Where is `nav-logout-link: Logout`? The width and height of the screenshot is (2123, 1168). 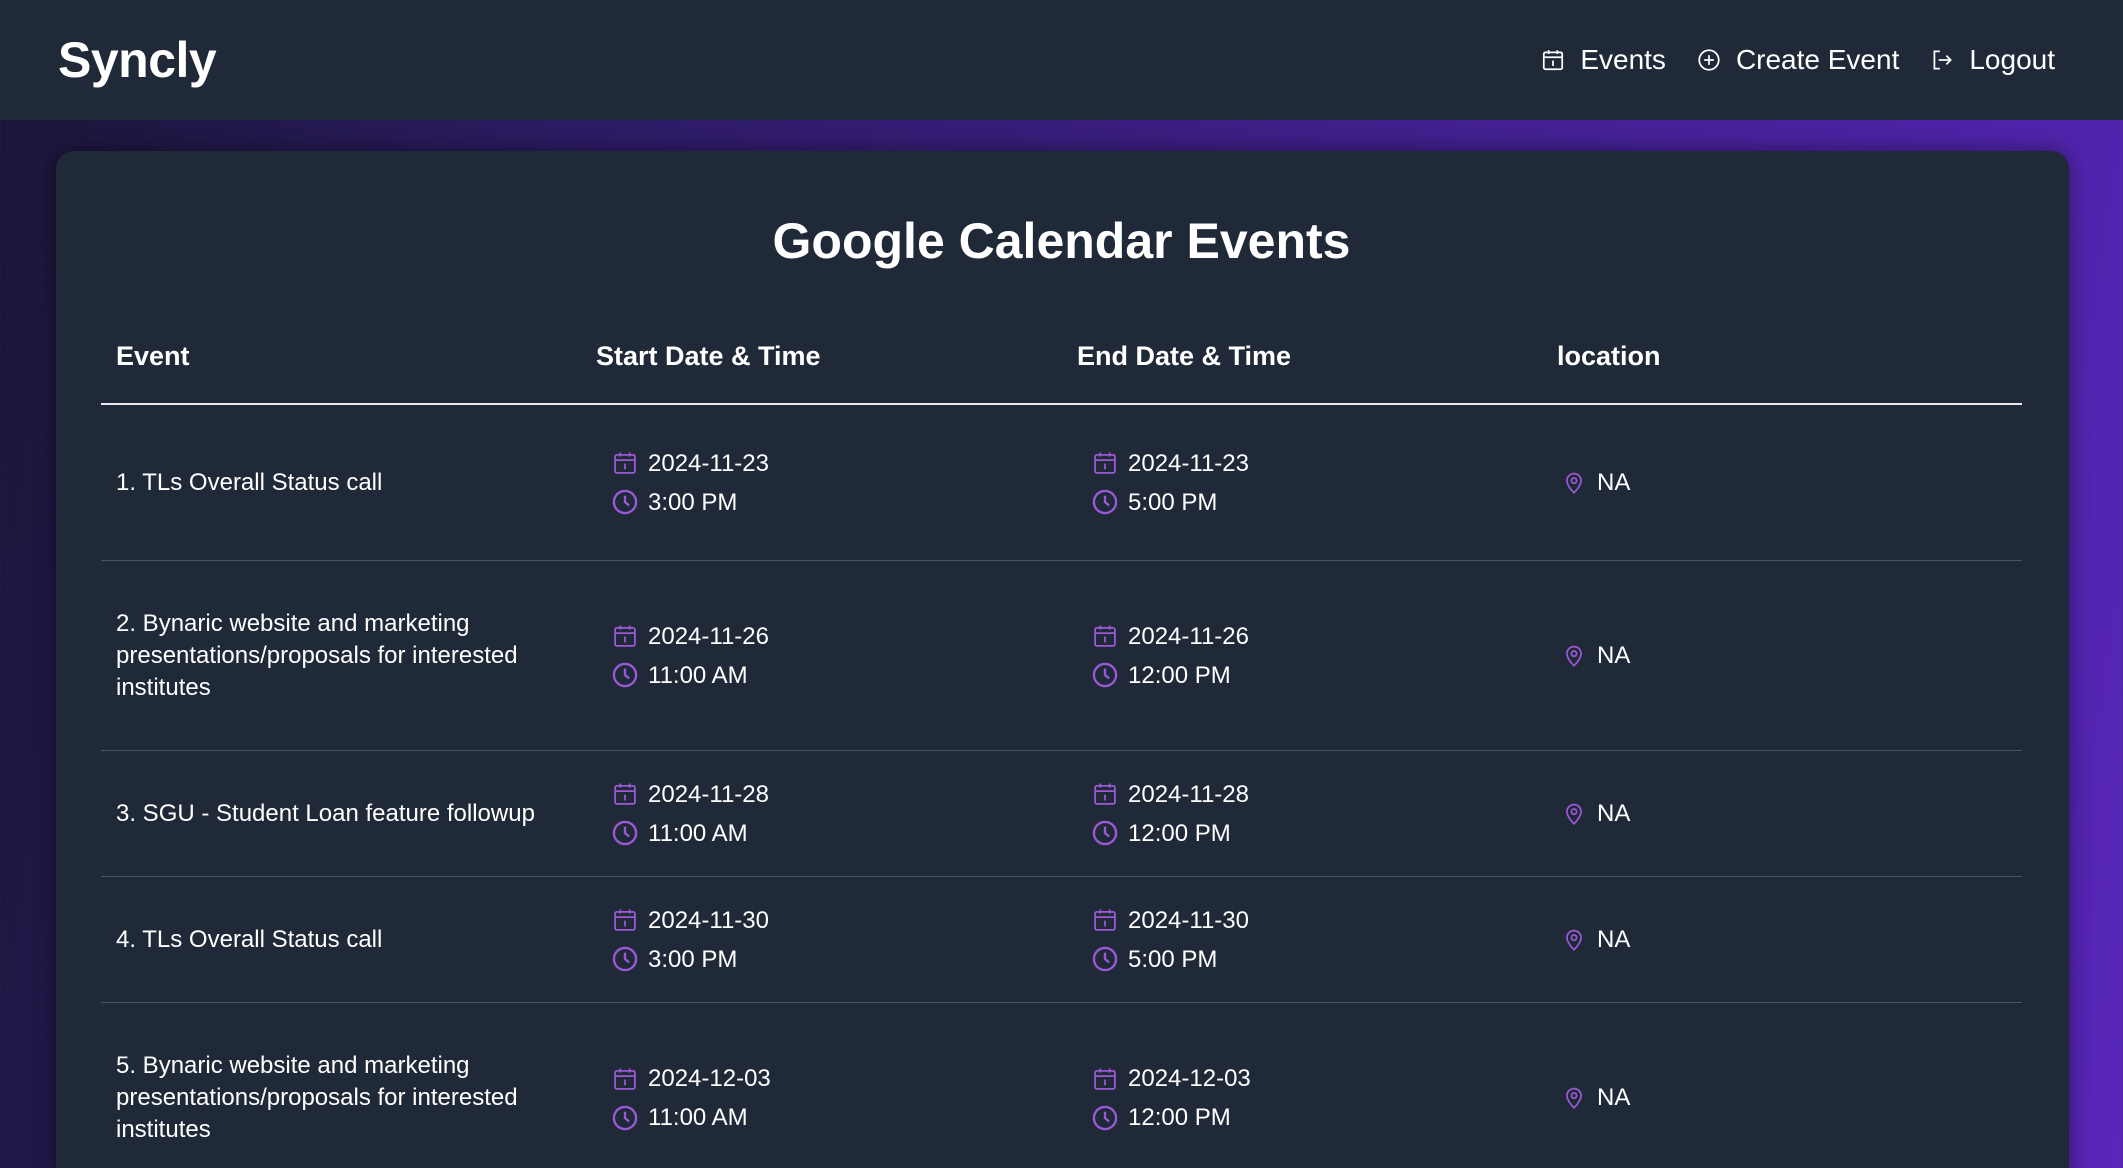
nav-logout-link: Logout is located at coordinates (1992, 60).